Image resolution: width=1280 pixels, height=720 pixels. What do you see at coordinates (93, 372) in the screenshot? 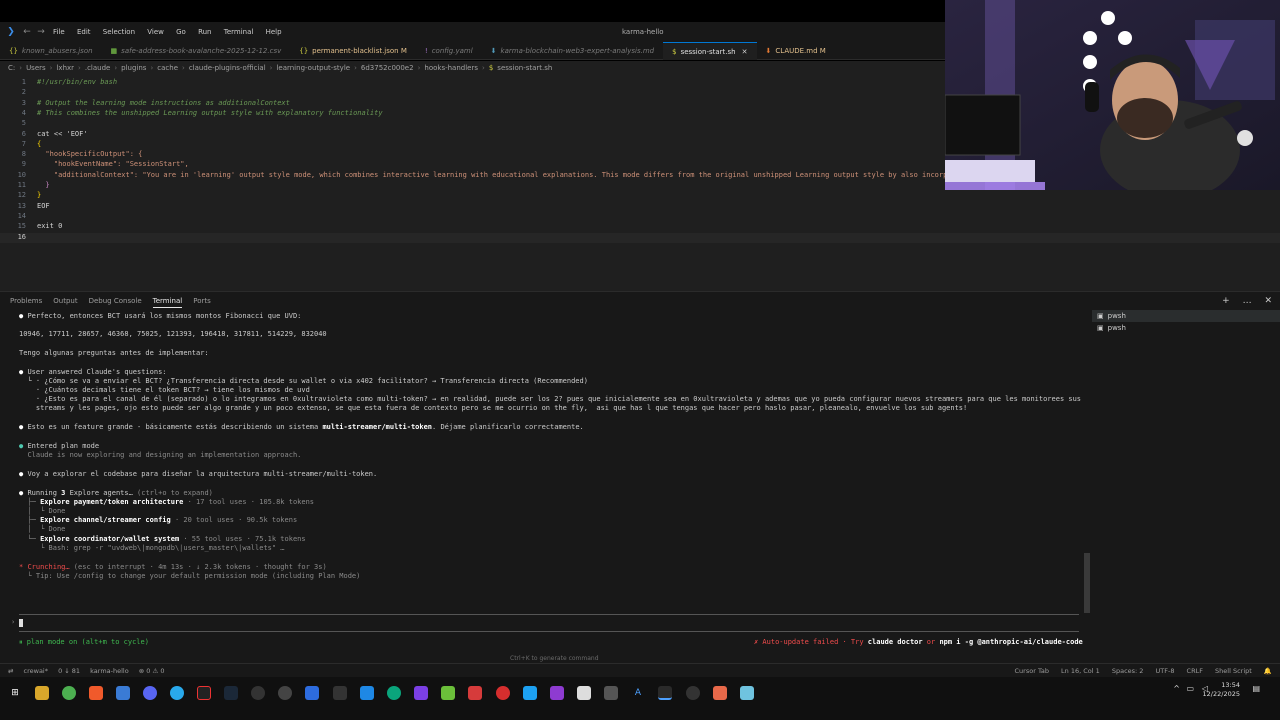
I see `terminal-line: ● User answered Claude's questions:` at bounding box center [93, 372].